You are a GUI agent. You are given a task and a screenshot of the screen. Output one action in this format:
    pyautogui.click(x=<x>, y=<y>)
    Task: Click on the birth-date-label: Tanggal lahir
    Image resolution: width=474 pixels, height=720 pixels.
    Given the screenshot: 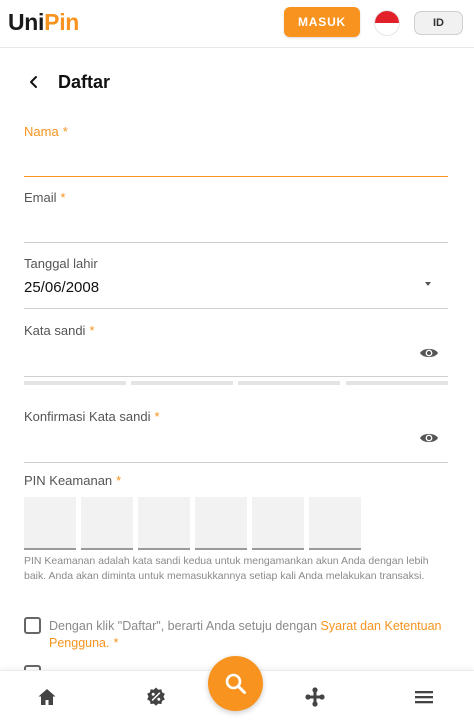 What is the action you would take?
    pyautogui.click(x=61, y=263)
    